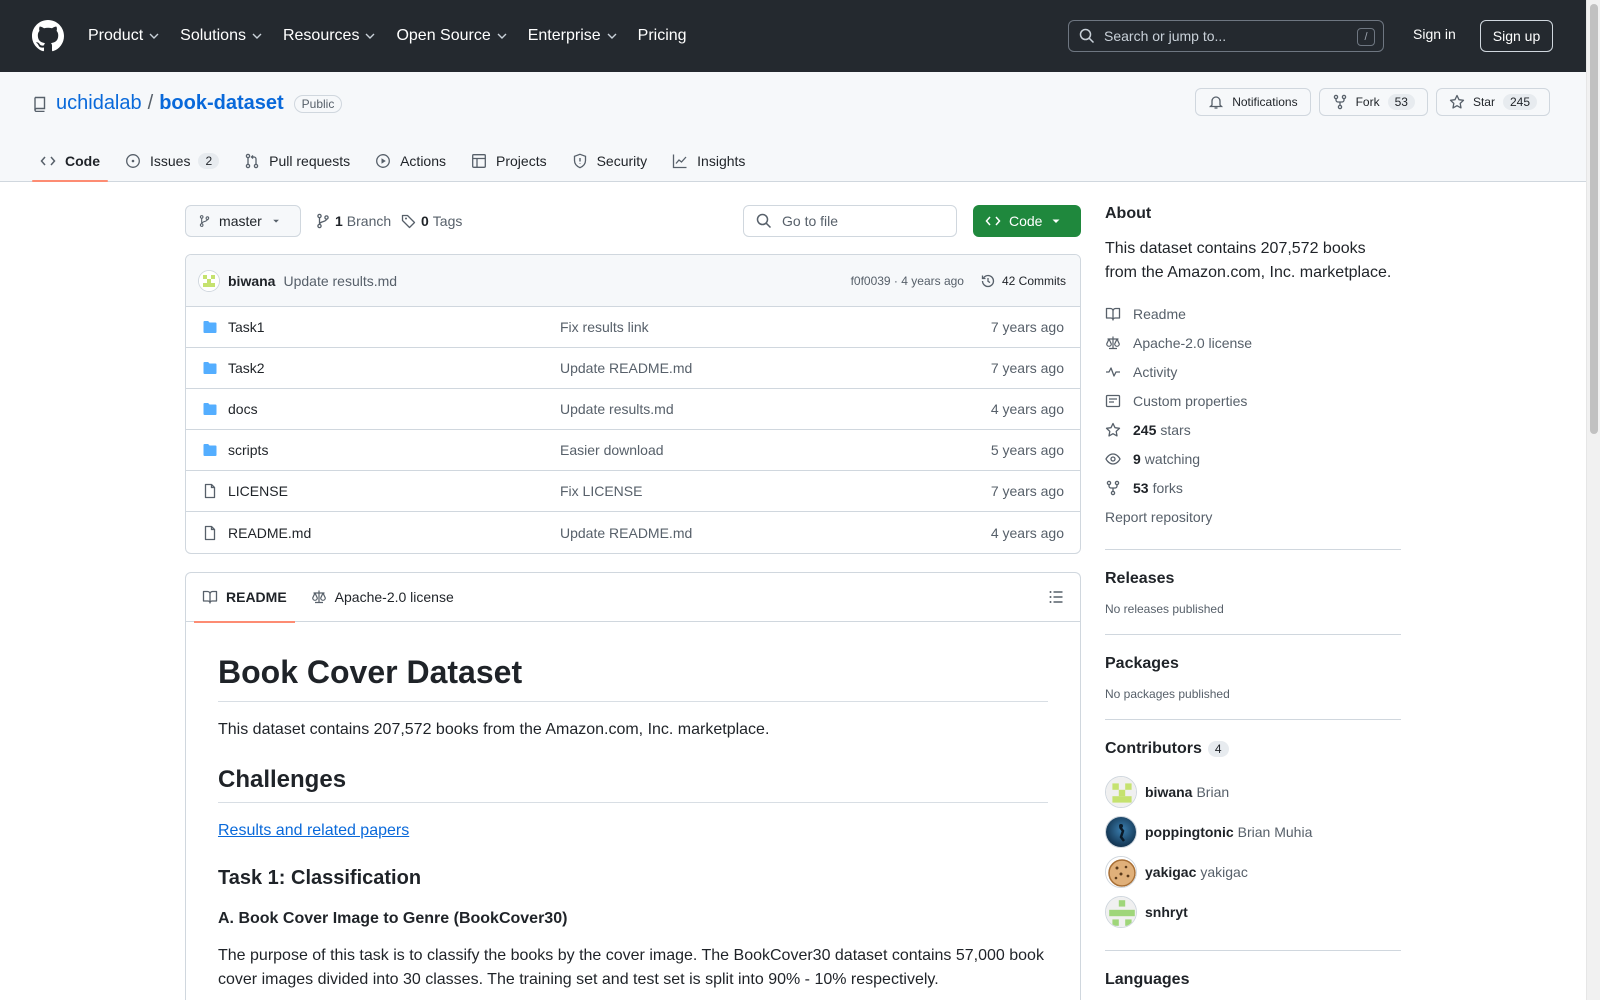 The width and height of the screenshot is (1600, 1000). I want to click on tab-security: Security, so click(610, 161).